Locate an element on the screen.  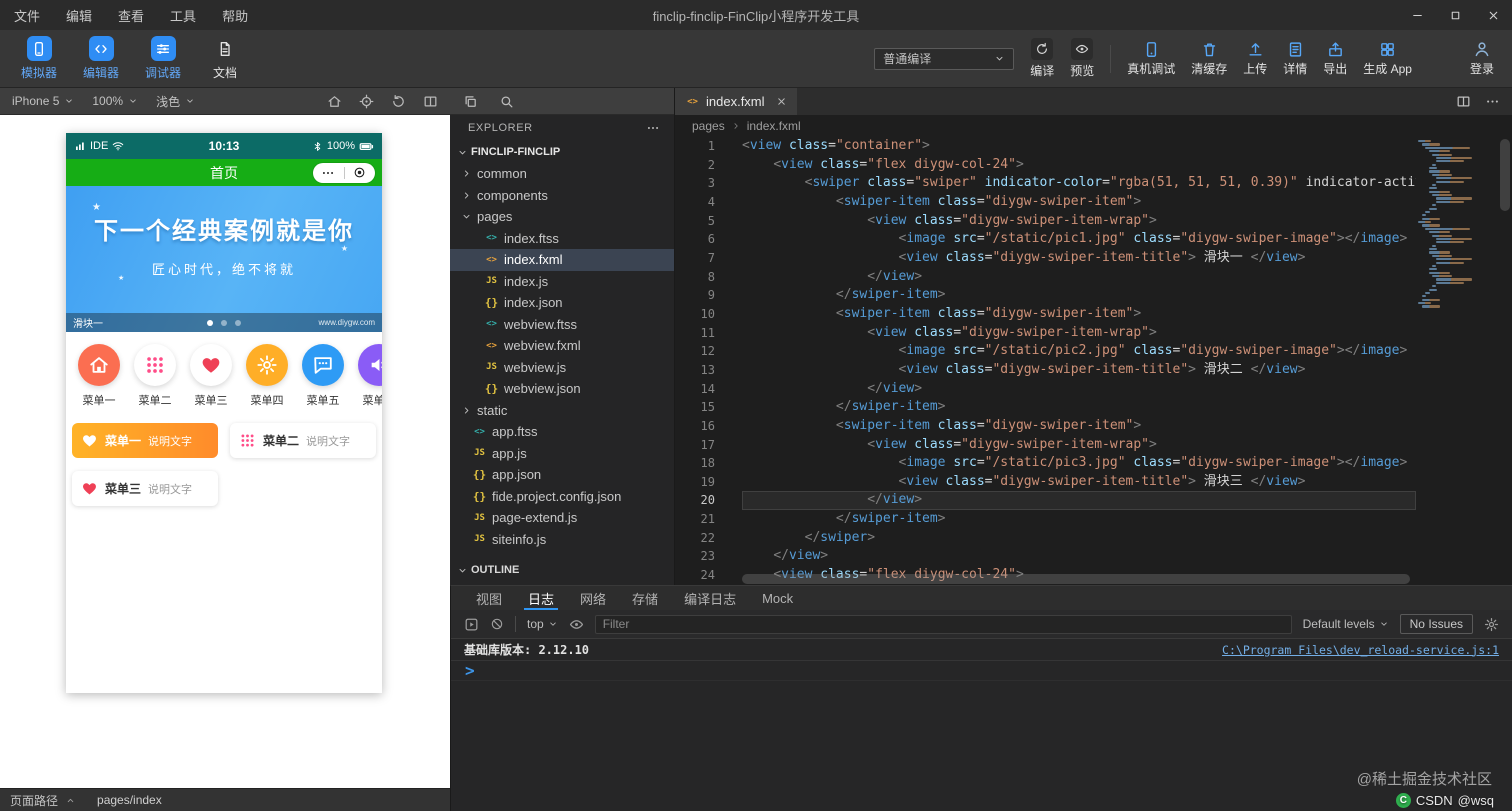
code-line: <view class="flex diygw-col-24"> is located at coordinates (1079, 165).